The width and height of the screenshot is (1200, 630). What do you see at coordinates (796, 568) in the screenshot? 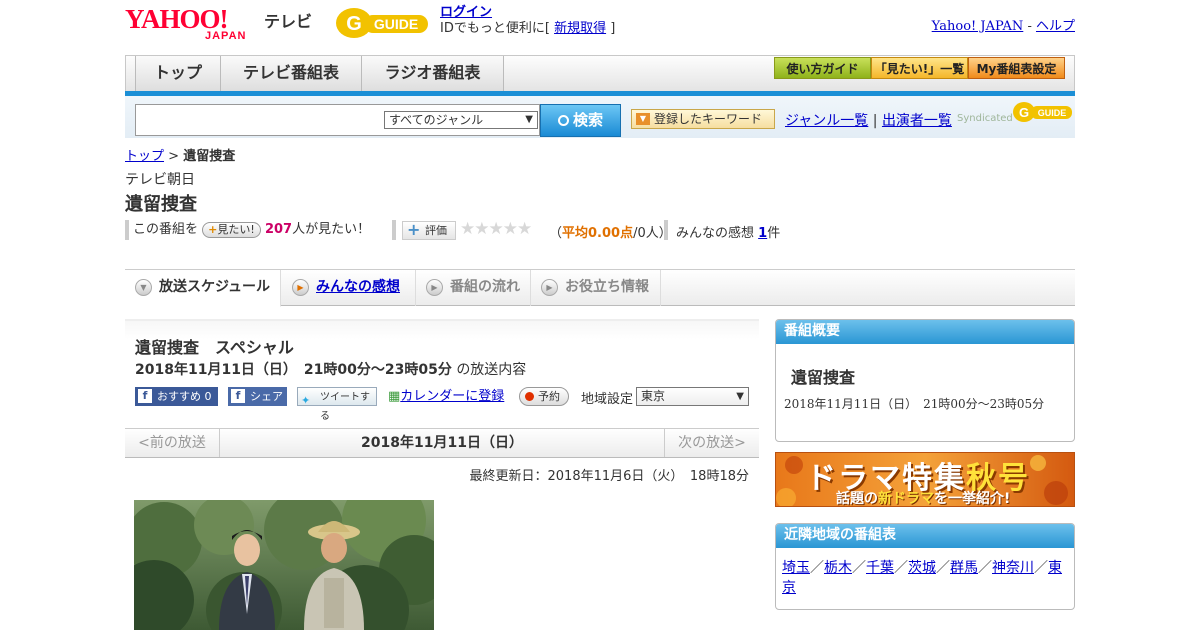
I see `region-link-saitama: 埼玉` at bounding box center [796, 568].